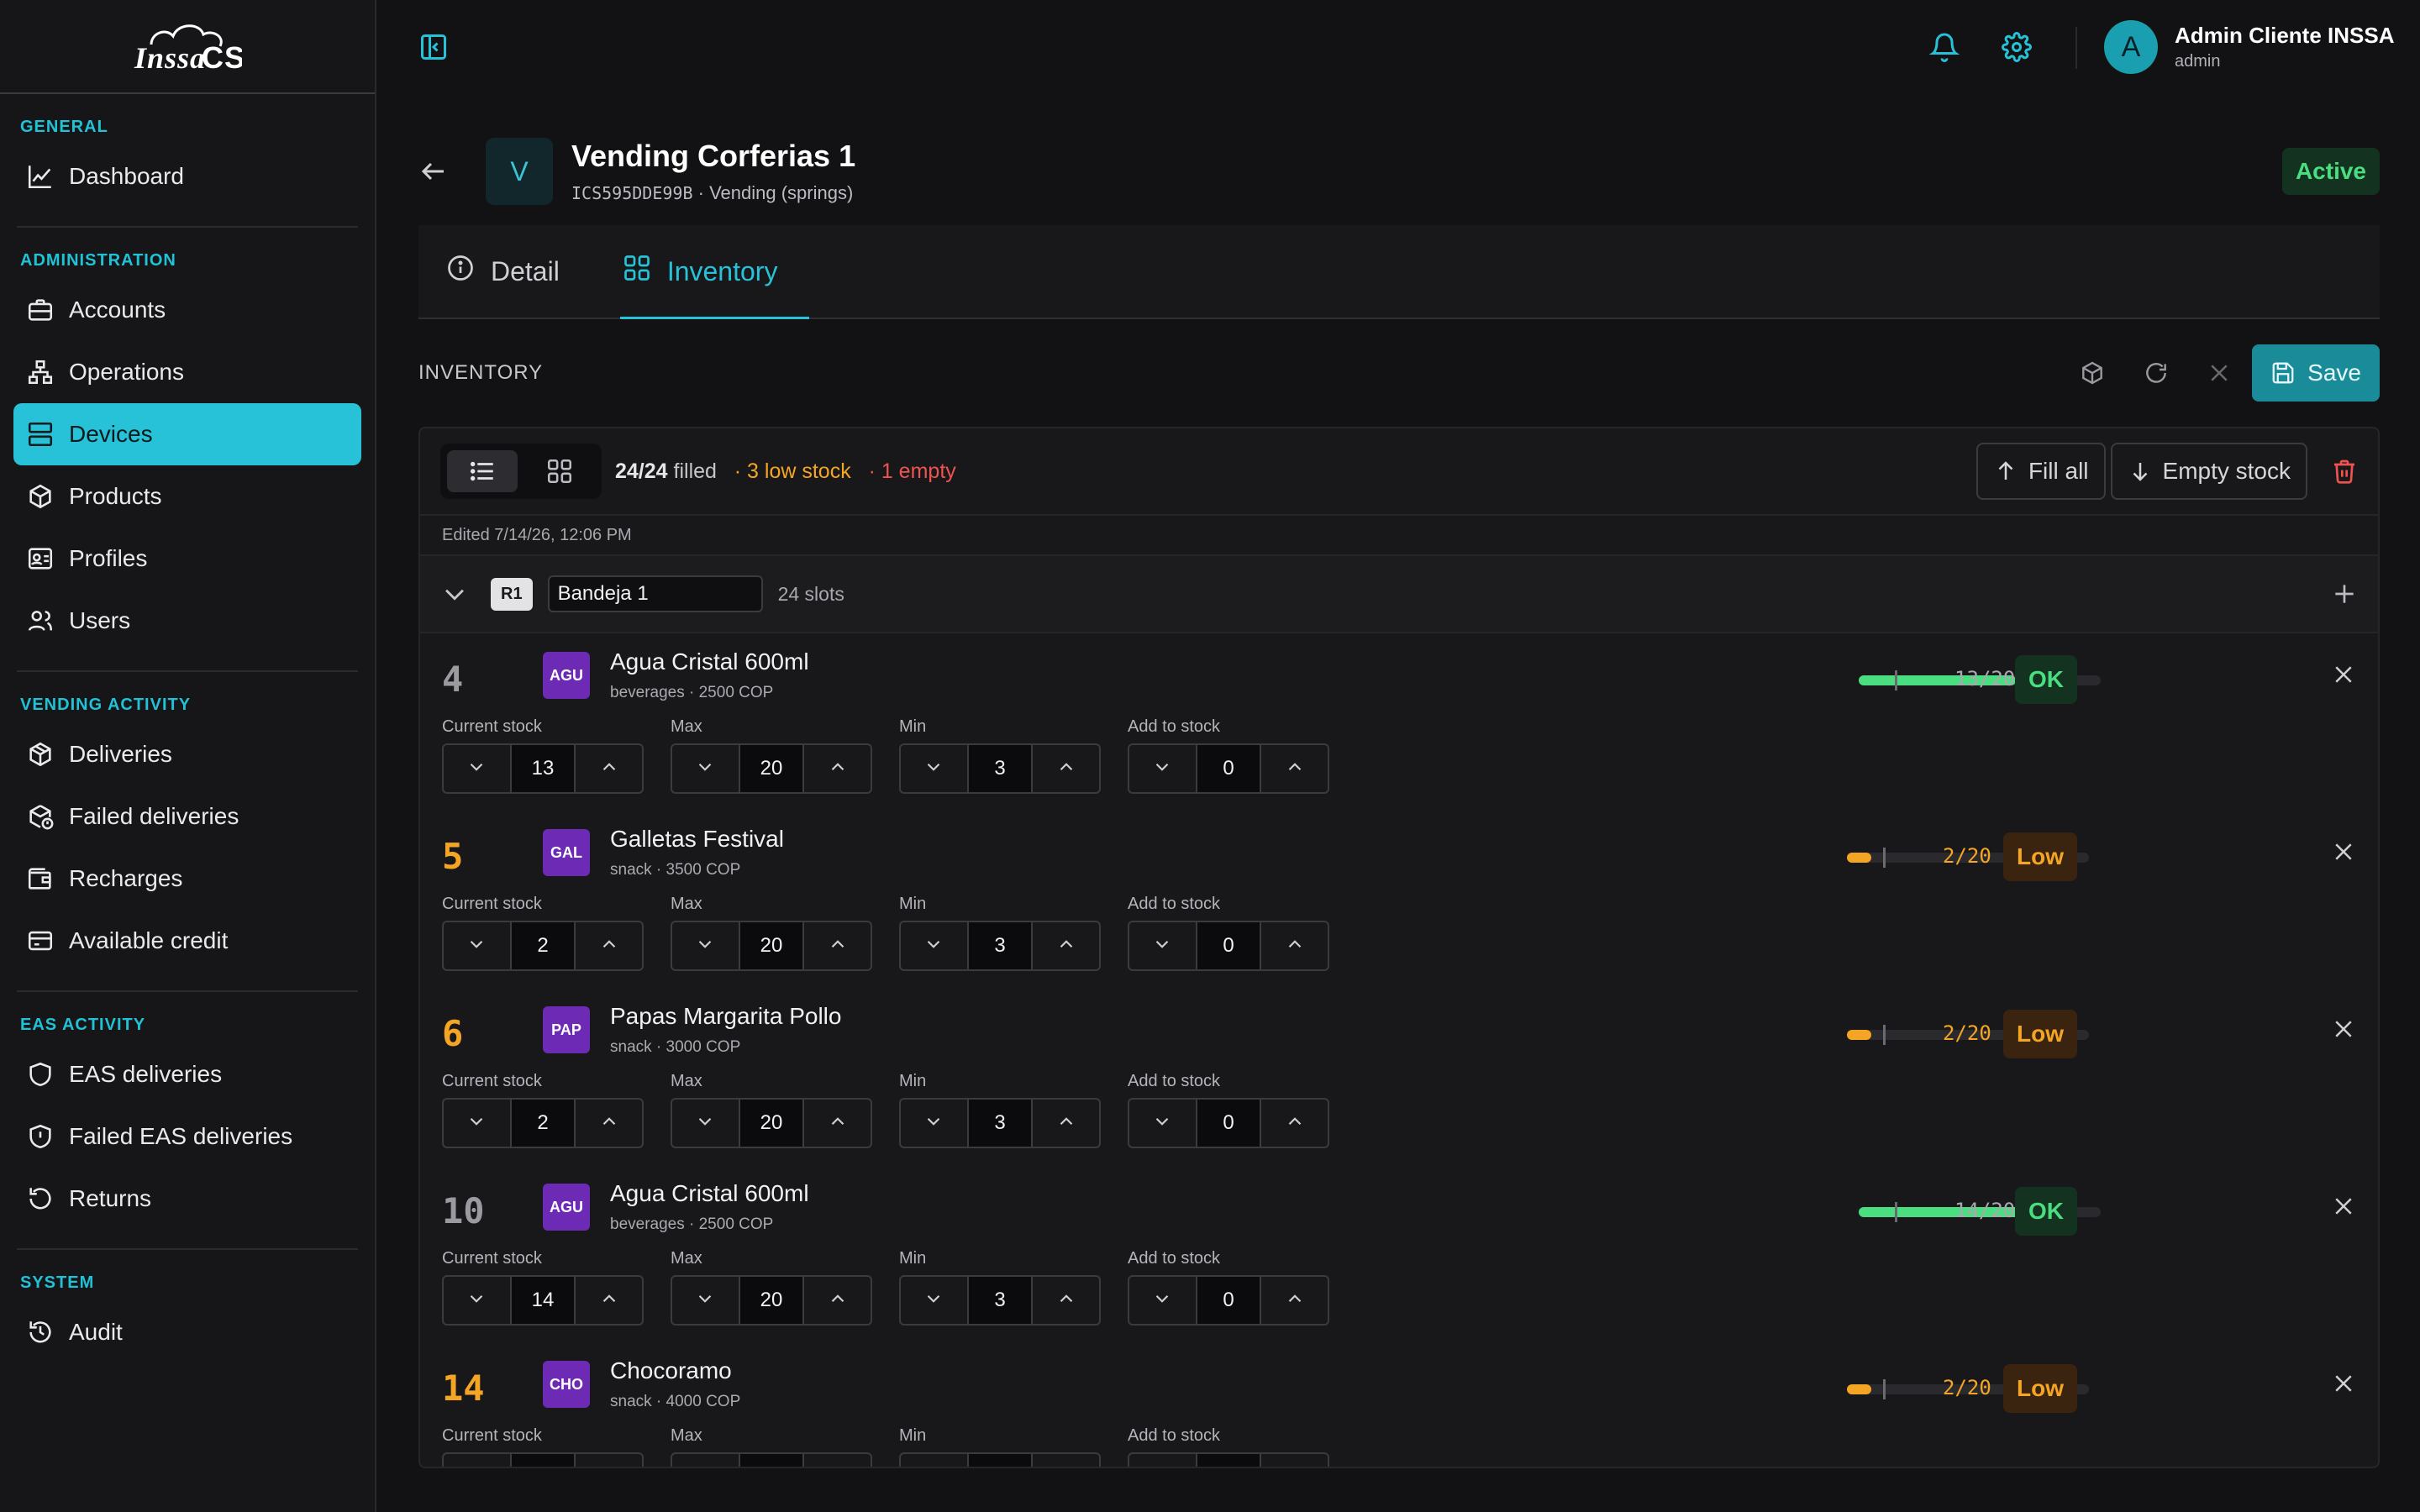 The width and height of the screenshot is (2420, 1512). What do you see at coordinates (714, 272) in the screenshot?
I see `tab-inventory: Inventory` at bounding box center [714, 272].